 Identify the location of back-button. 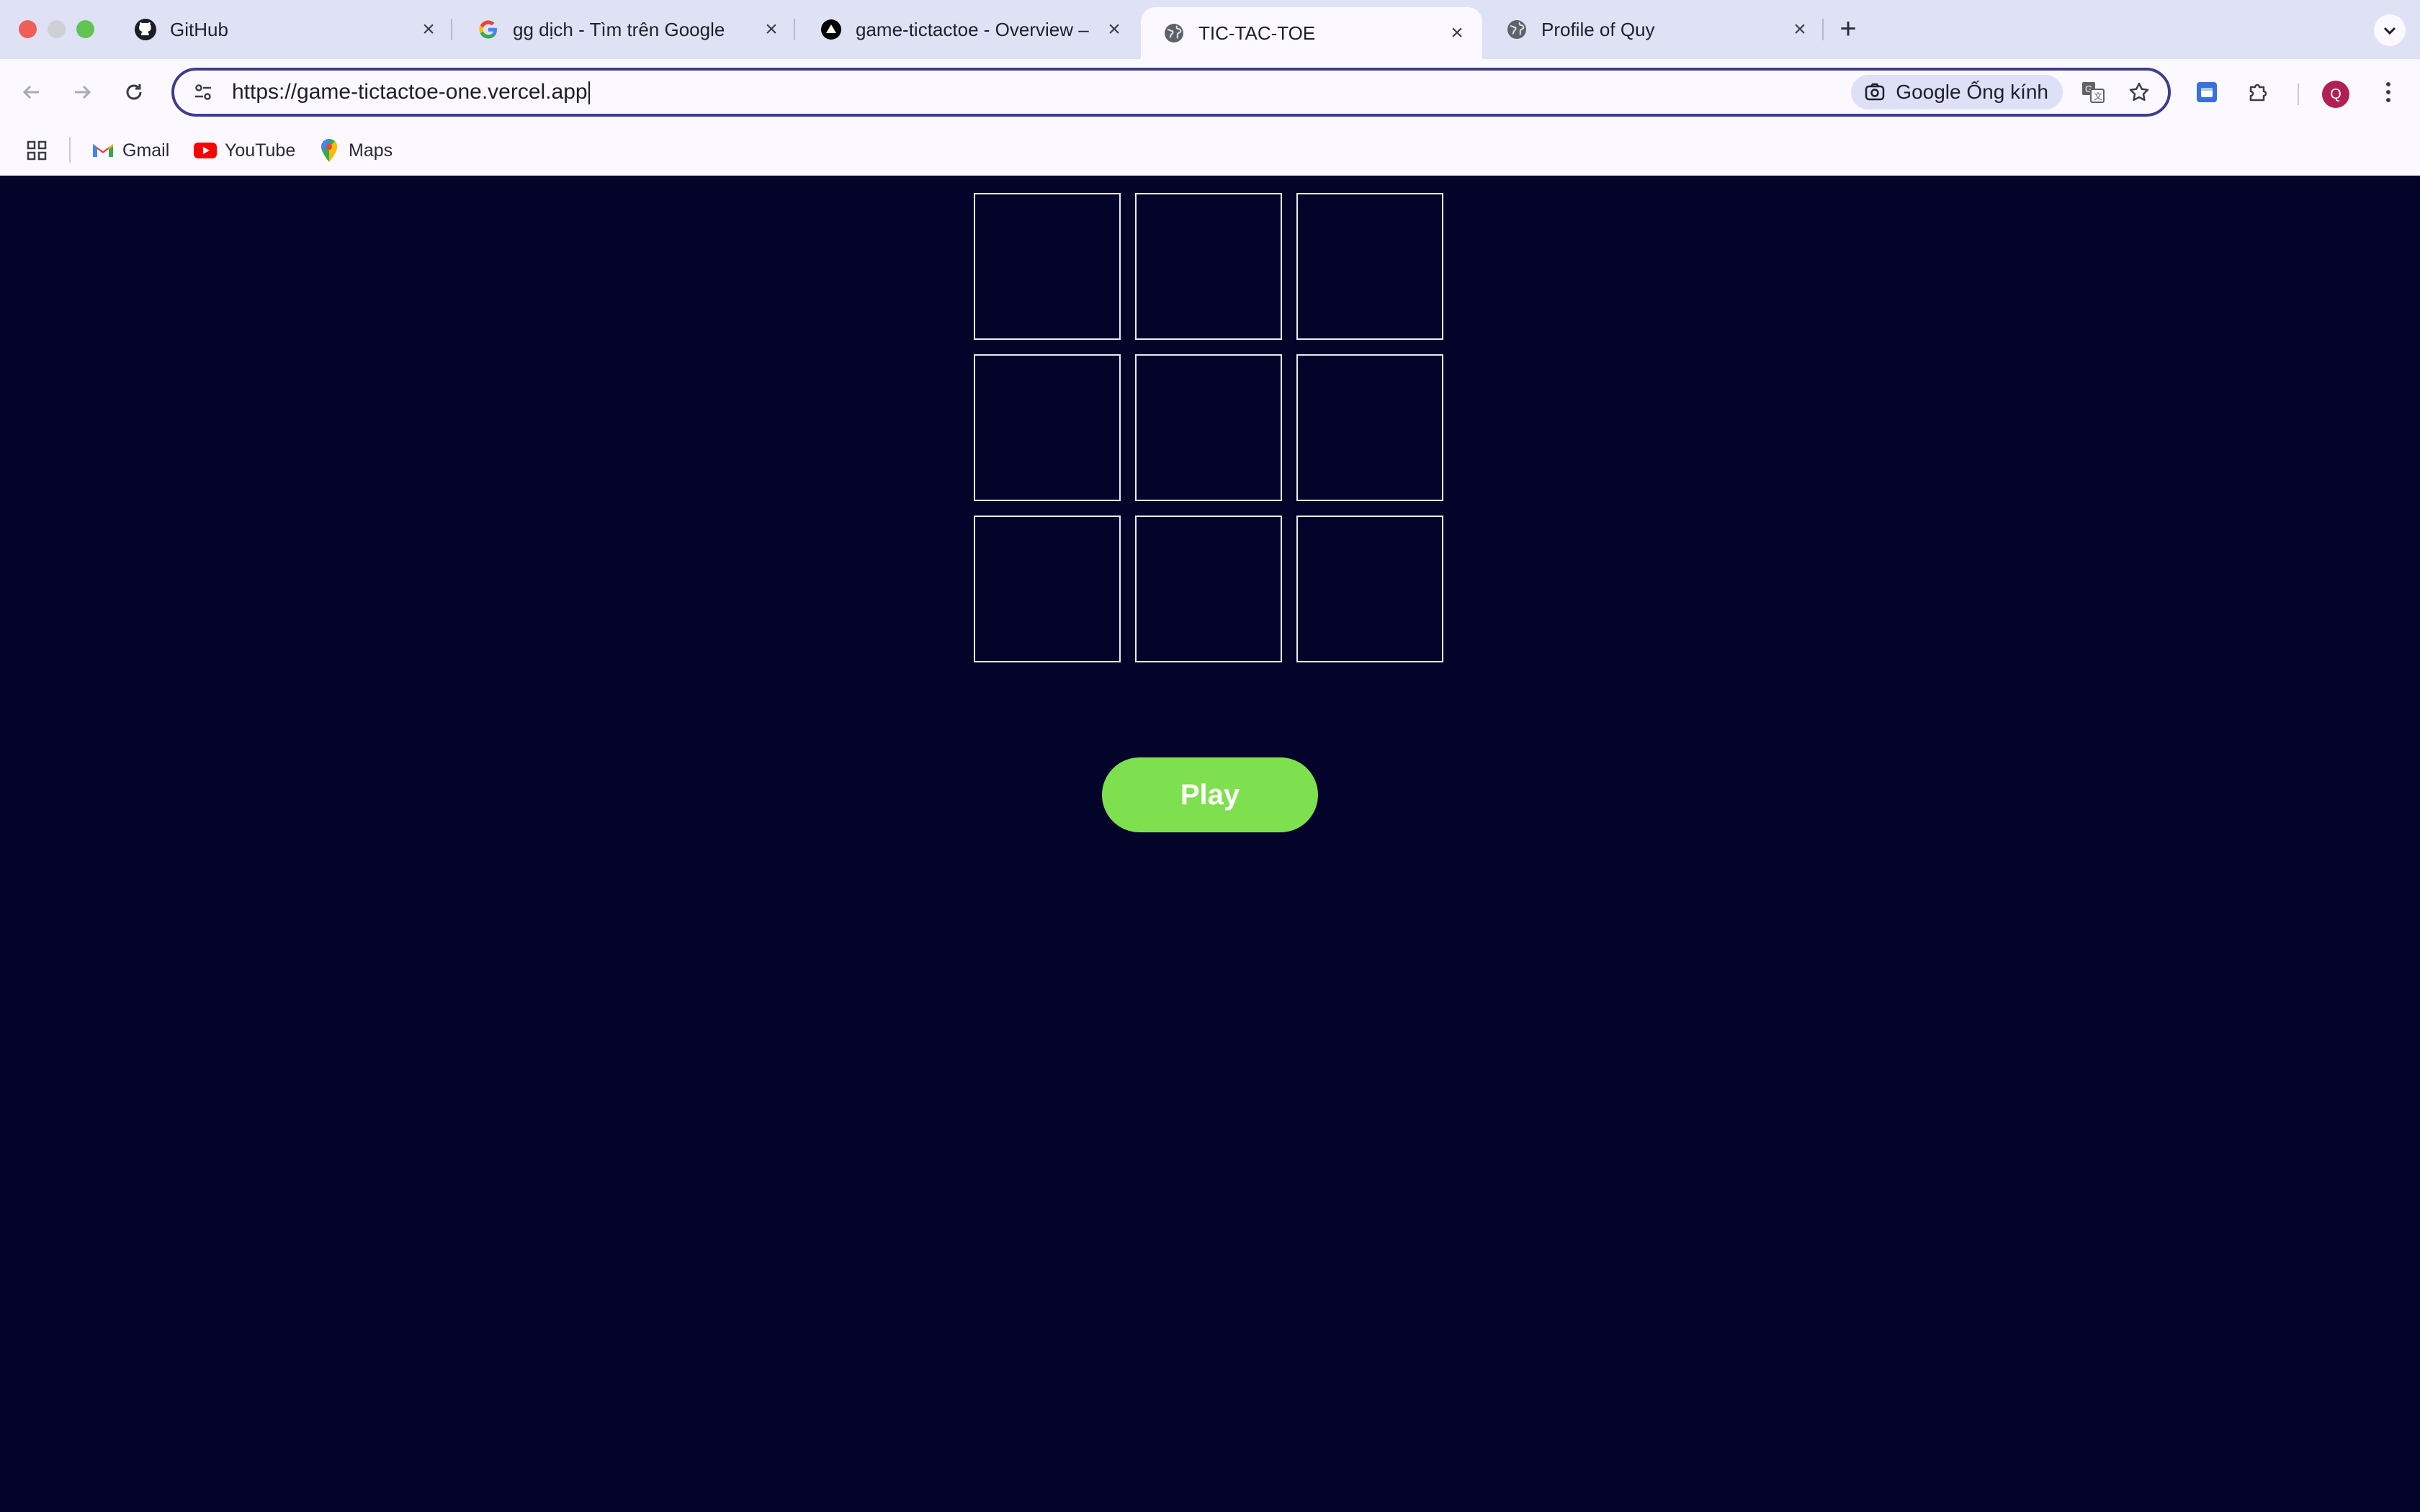
(31, 92).